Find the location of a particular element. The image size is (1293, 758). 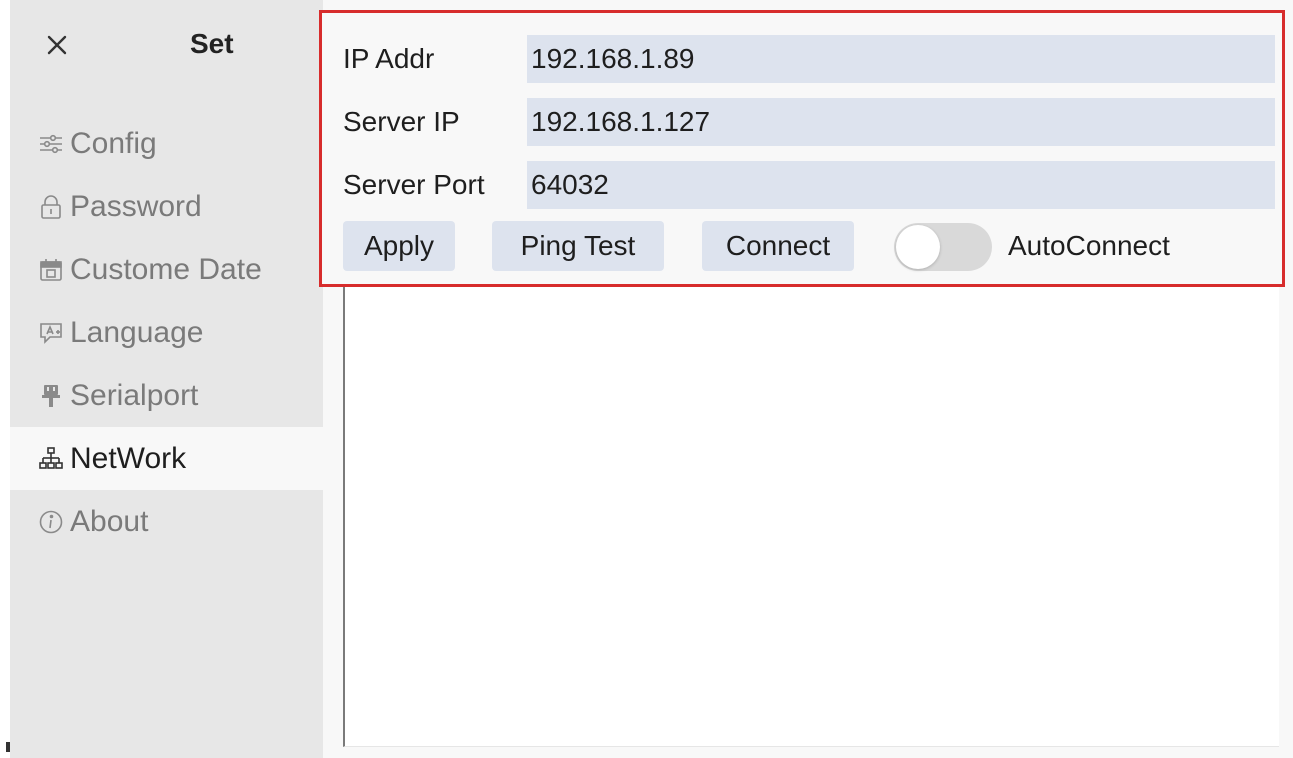

server-ip-input is located at coordinates (901, 122).